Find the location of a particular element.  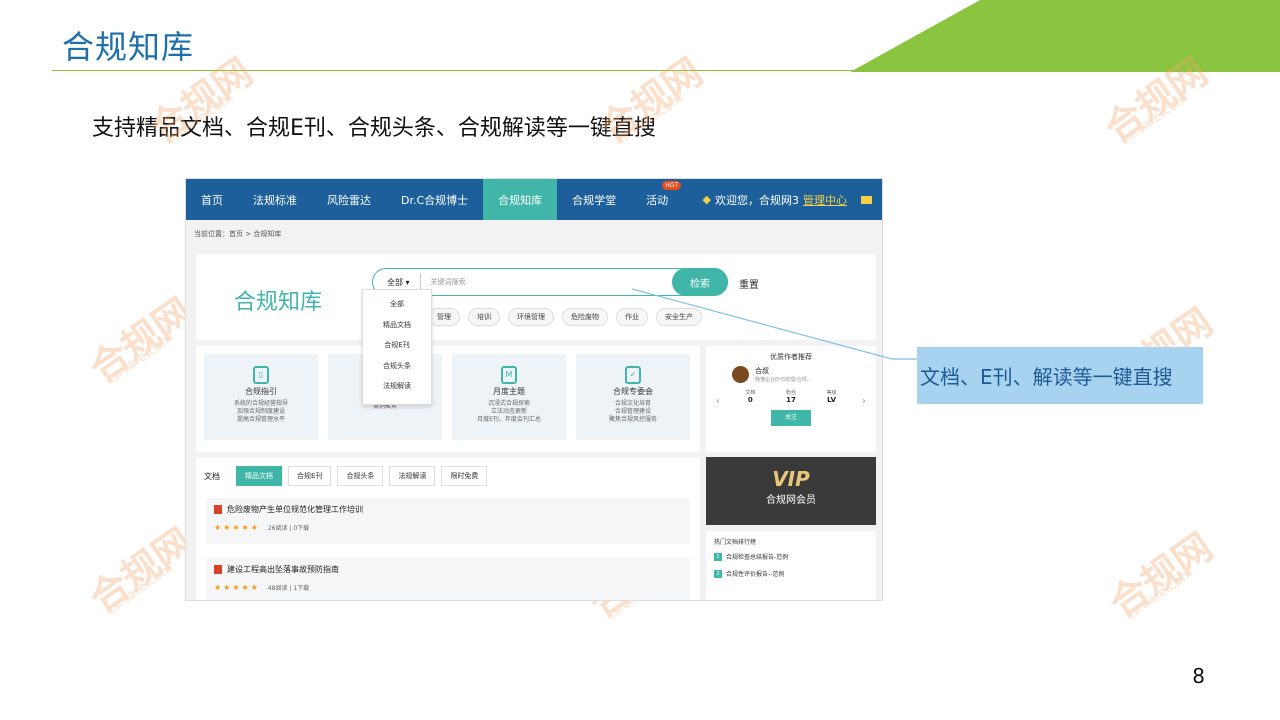

caret-down-icon: ▾ is located at coordinates (407, 282).